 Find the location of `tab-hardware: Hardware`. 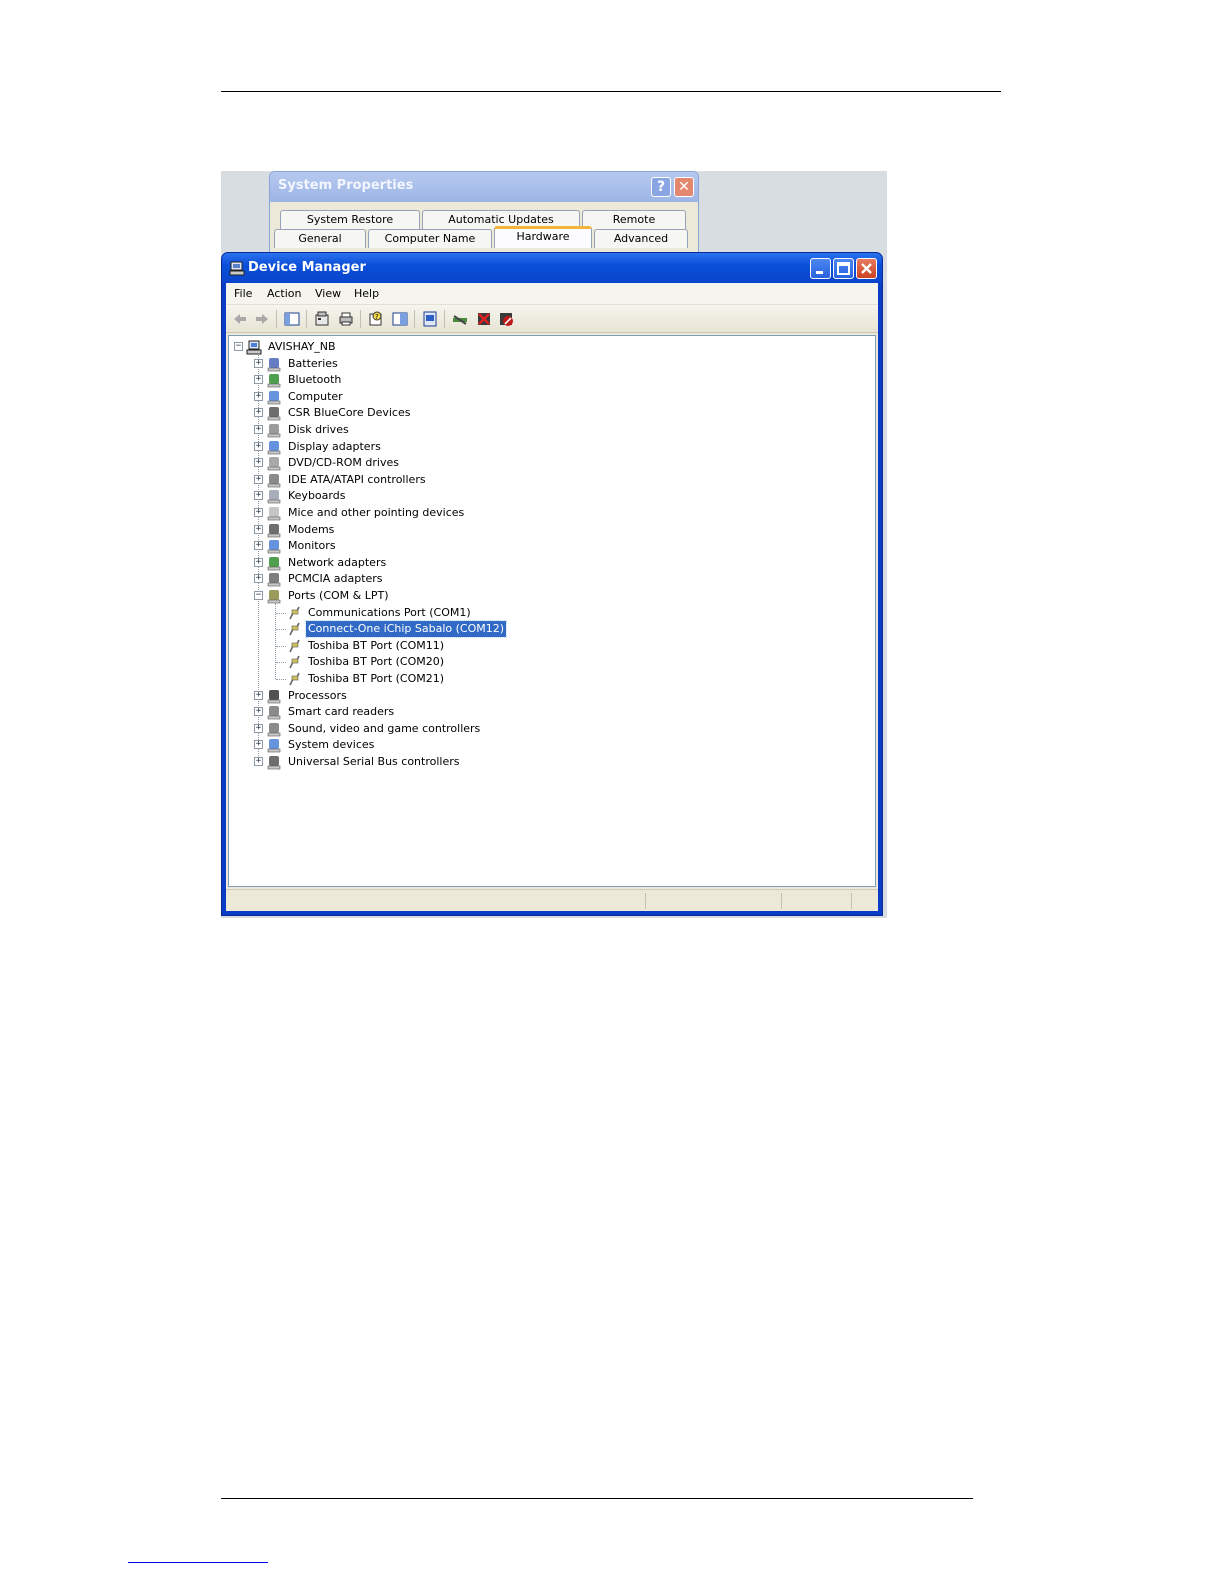

tab-hardware: Hardware is located at coordinates (543, 237).